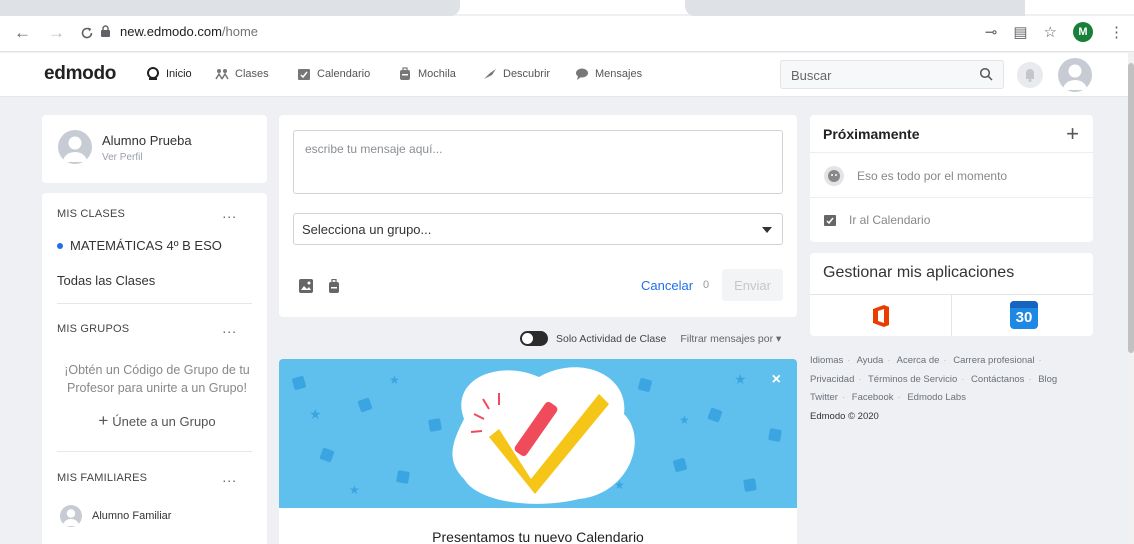 This screenshot has width=1134, height=544. What do you see at coordinates (824, 397) in the screenshot?
I see `footer-link: Twitter` at bounding box center [824, 397].